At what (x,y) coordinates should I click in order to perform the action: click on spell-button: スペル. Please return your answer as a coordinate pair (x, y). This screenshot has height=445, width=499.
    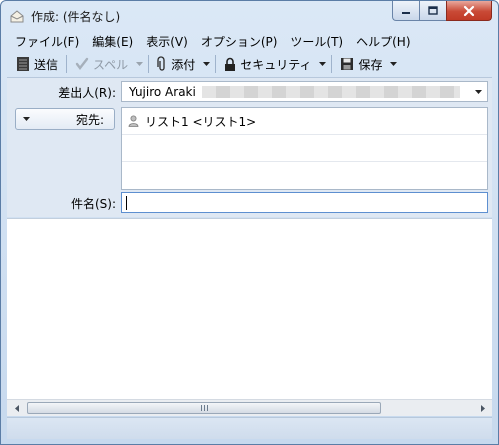
    Looking at the image, I should click on (101, 64).